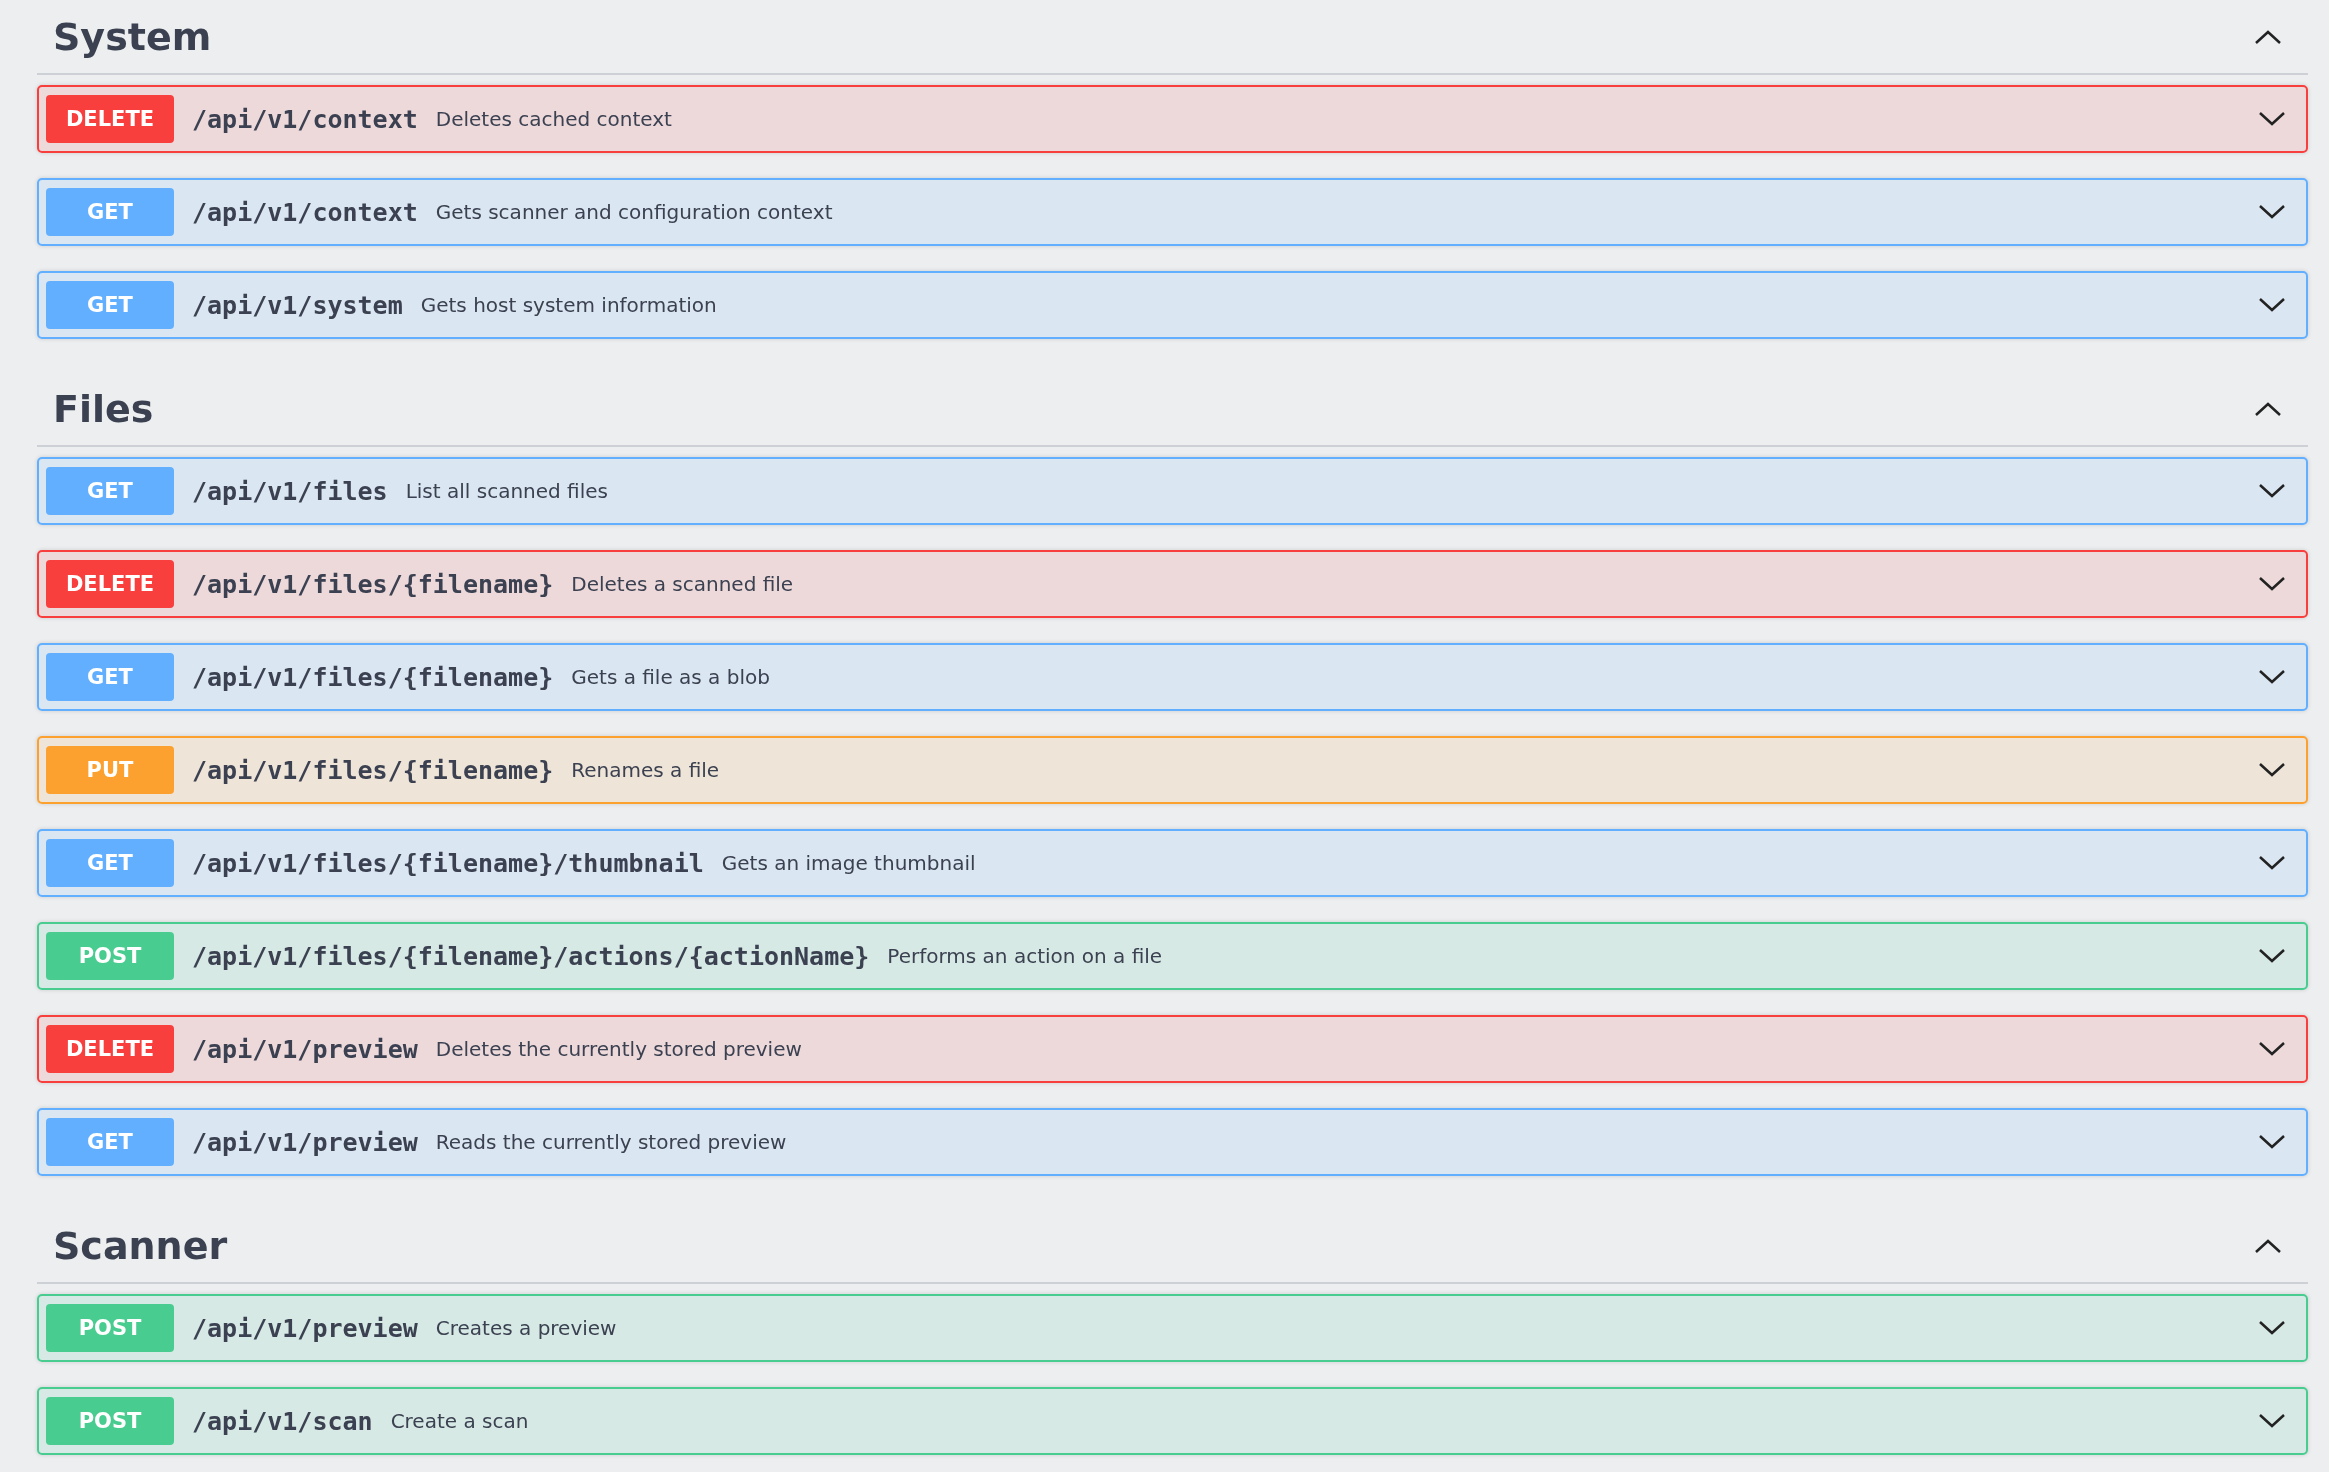 This screenshot has width=2329, height=1472. I want to click on endpoint-row: POST /api/v1/preview Creates a preview, so click(1172, 1328).